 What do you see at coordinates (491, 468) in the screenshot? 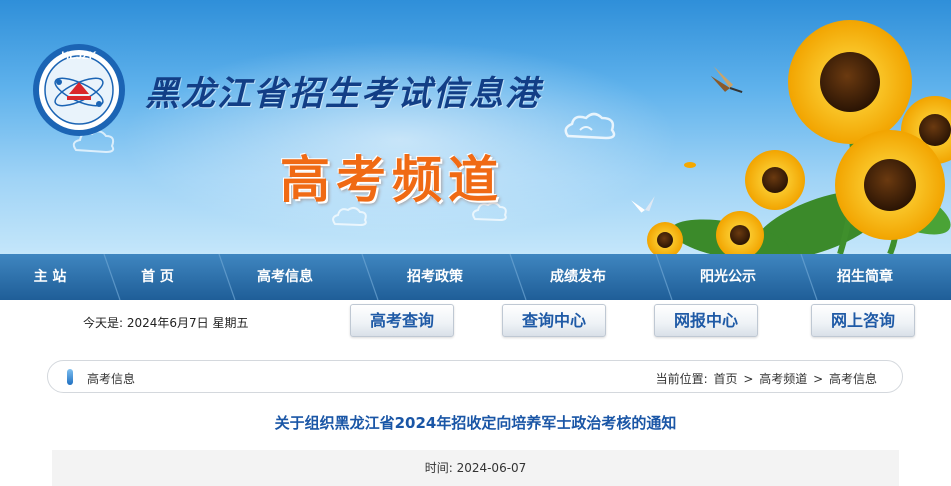
I see `time-value: 2024-06-07` at bounding box center [491, 468].